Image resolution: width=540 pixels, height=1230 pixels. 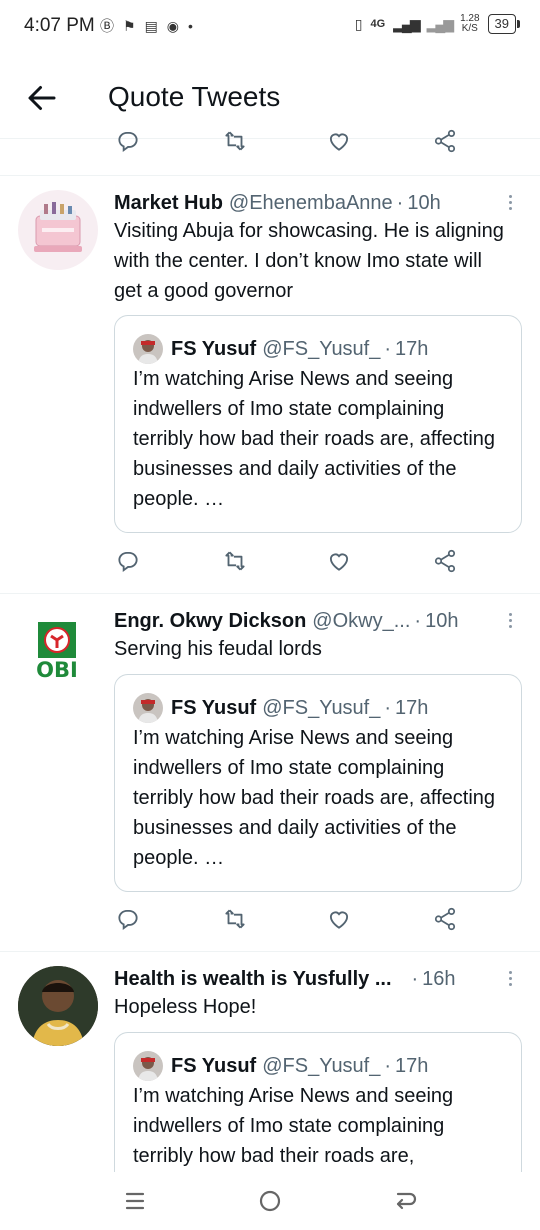 I want to click on tweet-actions-previous, so click(x=270, y=150).